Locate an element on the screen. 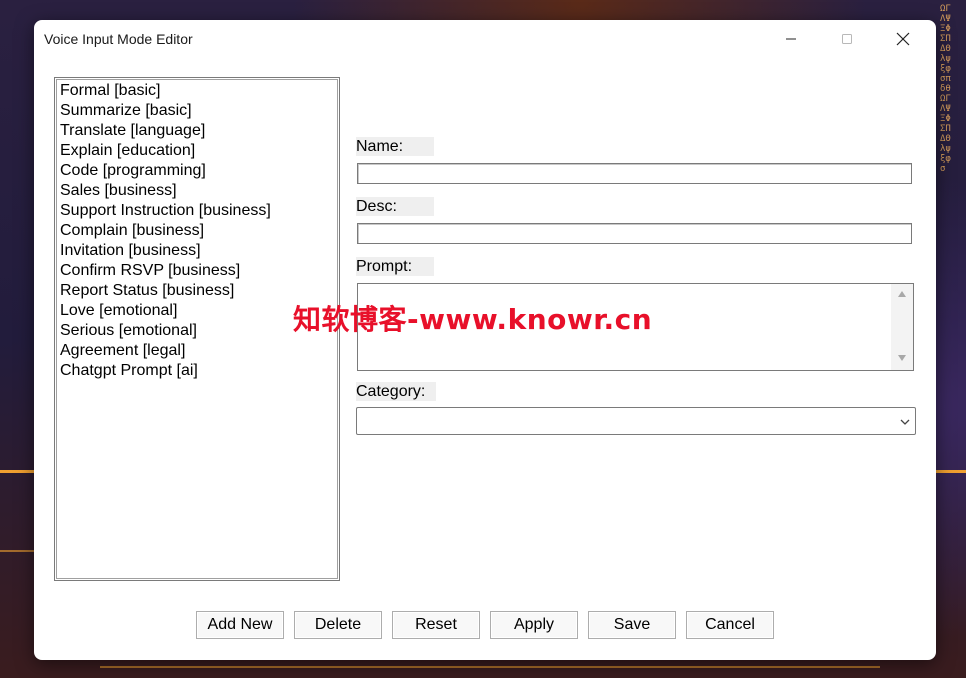  list-item: Love [emotional] is located at coordinates (199, 311).